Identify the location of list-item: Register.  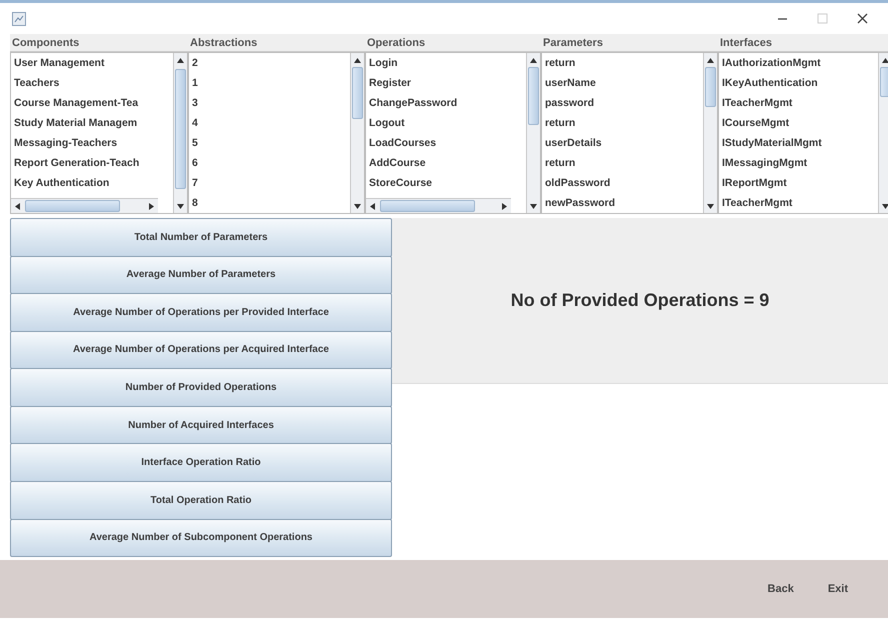
(446, 83).